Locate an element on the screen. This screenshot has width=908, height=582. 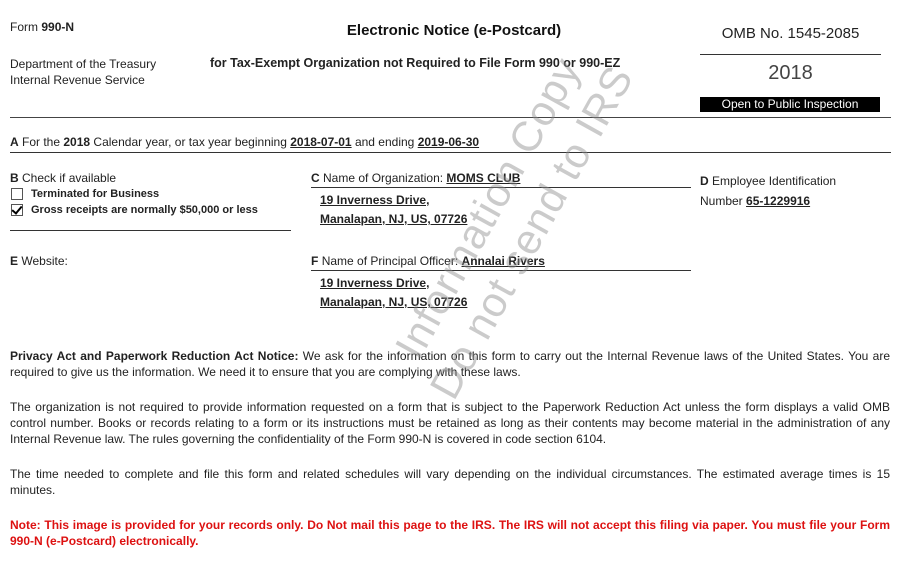
section-b-label: B Check if available is located at coordinates (63, 178).